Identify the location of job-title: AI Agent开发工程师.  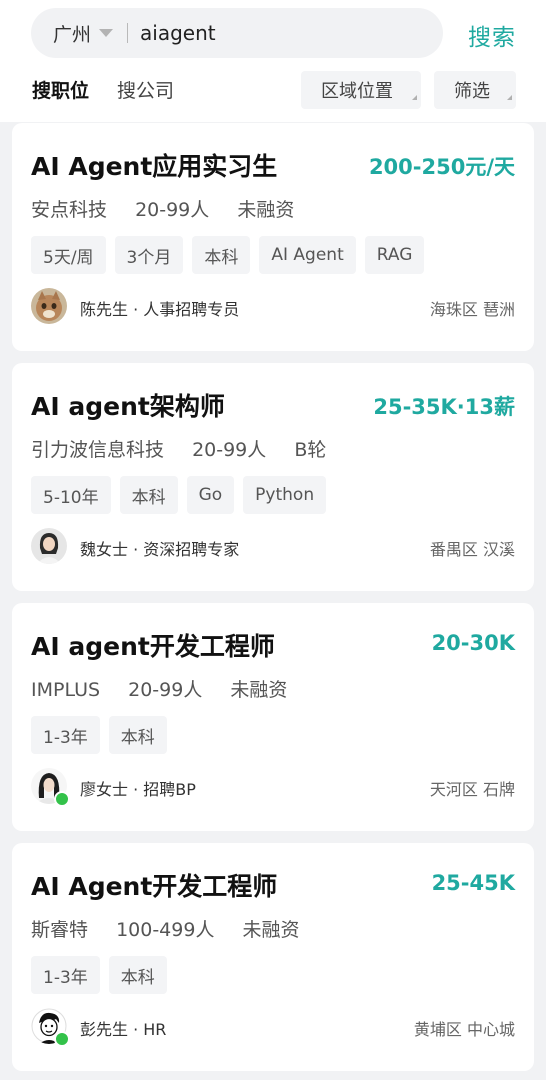
(154, 886).